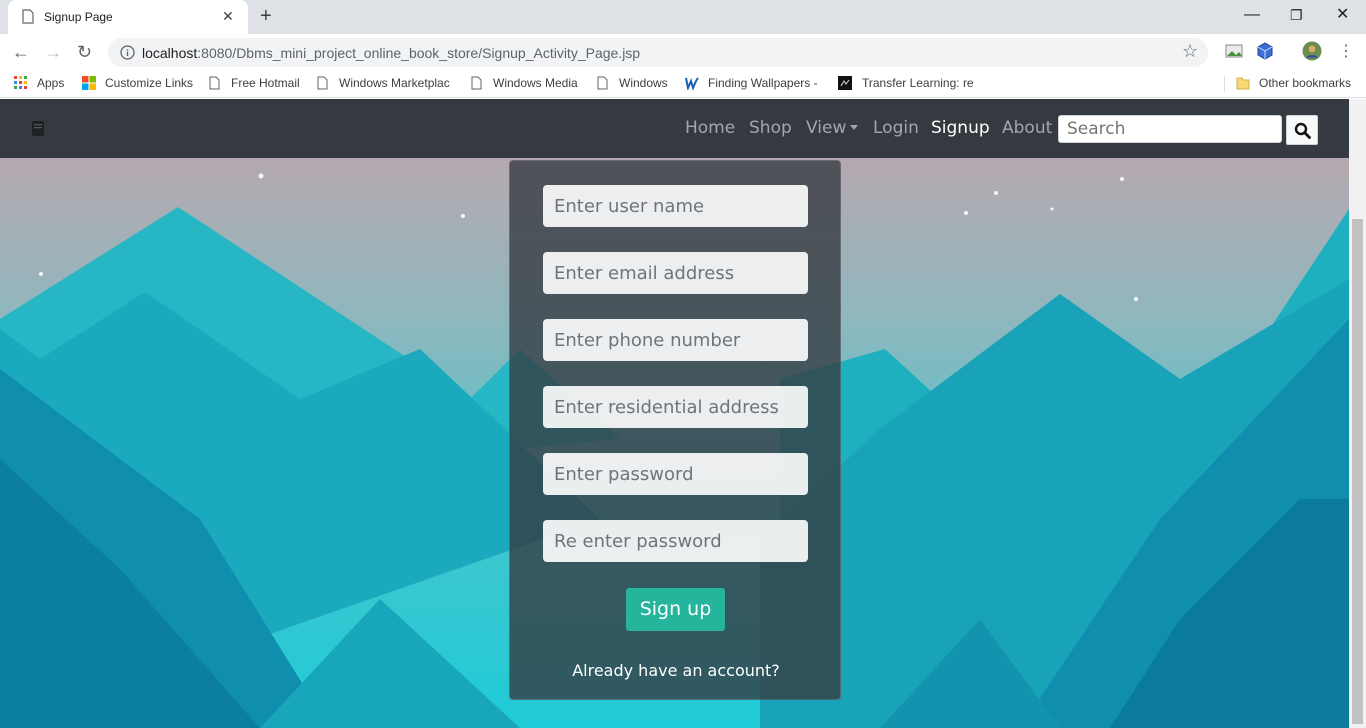  Describe the element at coordinates (675, 541) in the screenshot. I see `confirm-password-input` at that location.